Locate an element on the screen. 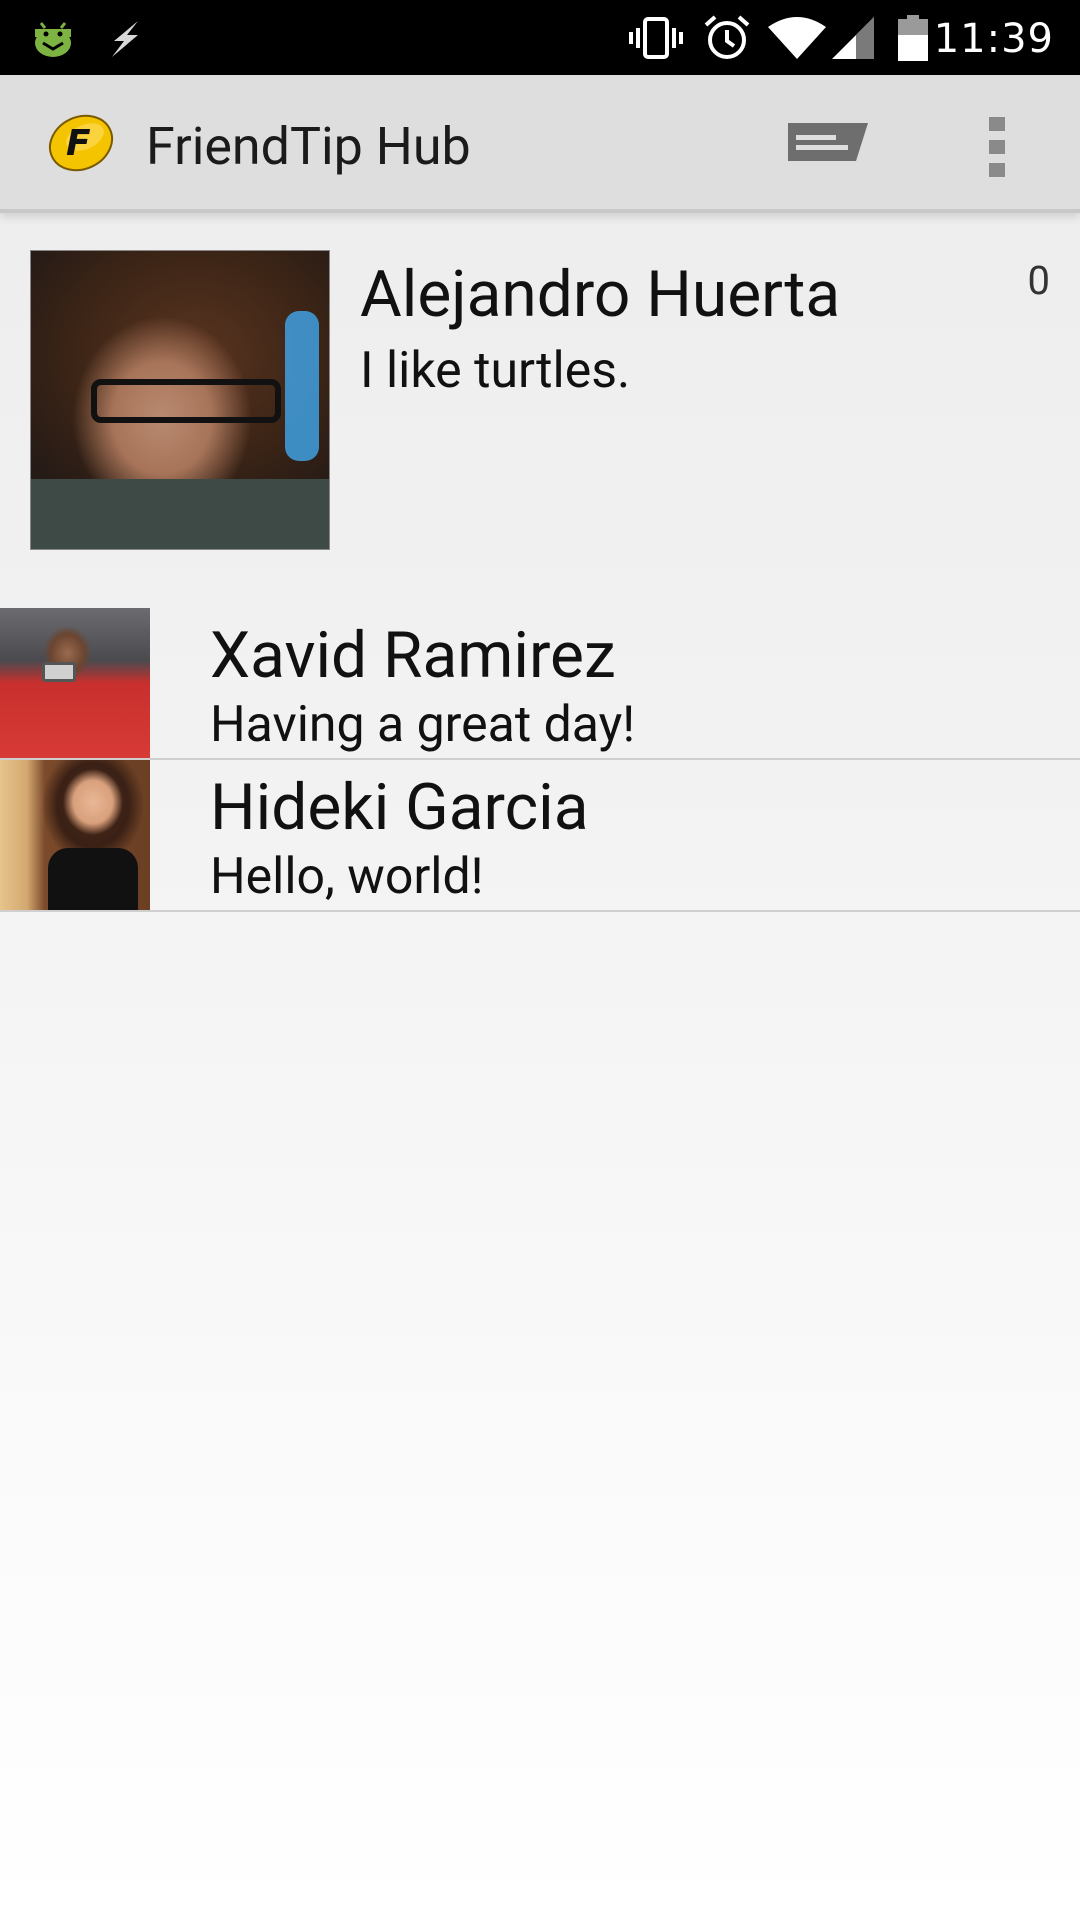 Image resolution: width=1080 pixels, height=1920 pixels. friend-list-item: Xavid Ramirez Having a great day! is located at coordinates (540, 684).